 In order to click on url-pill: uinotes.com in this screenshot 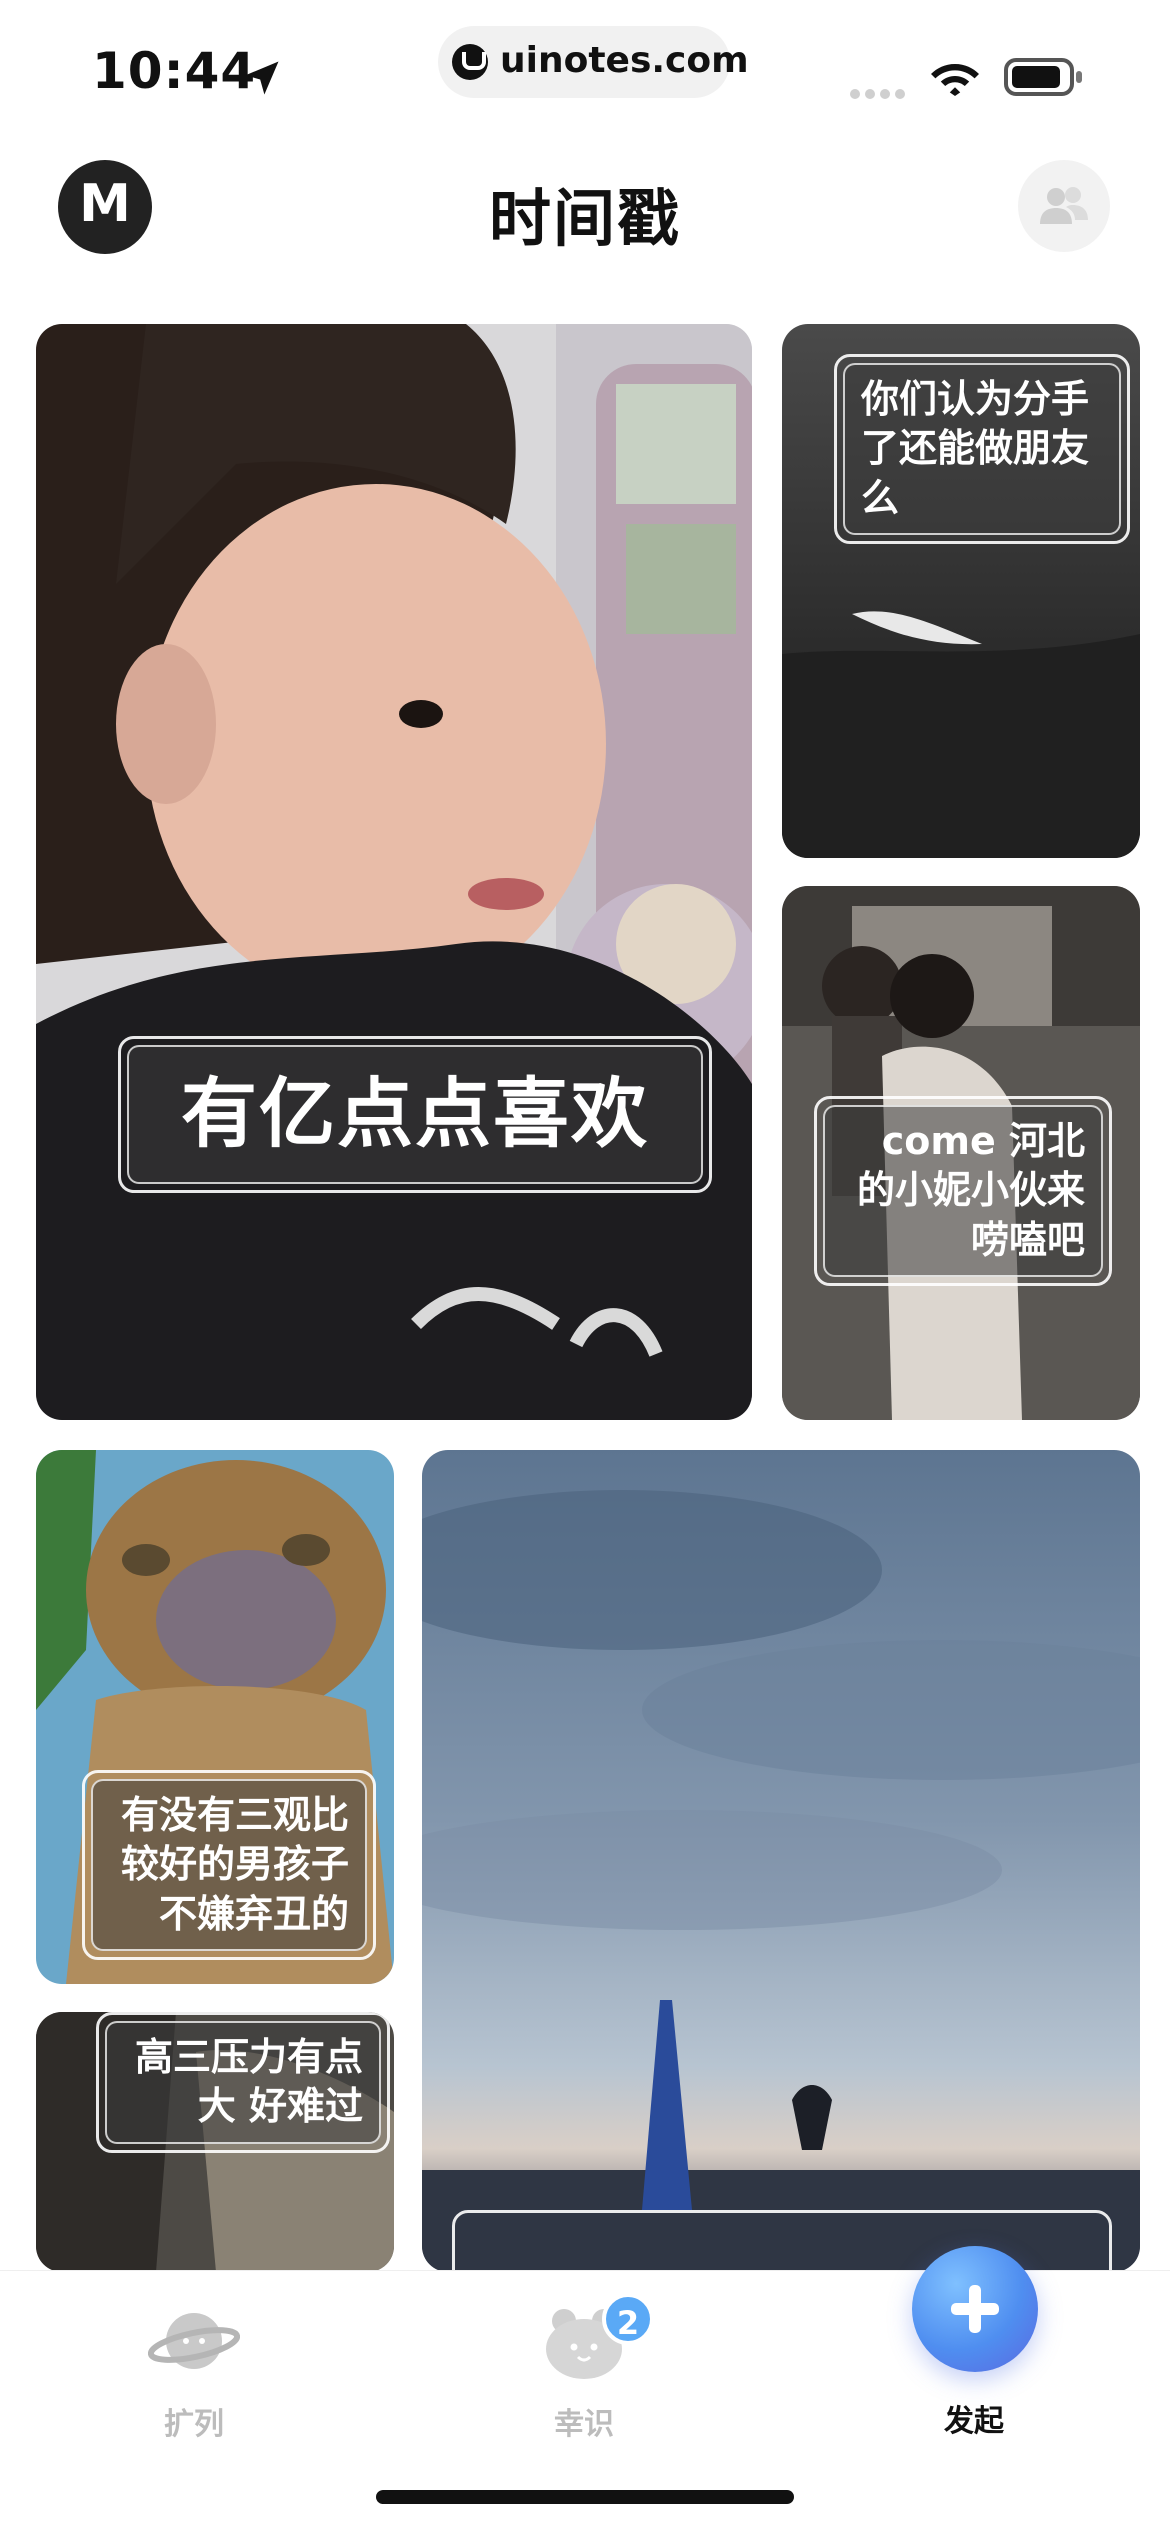, I will do `click(593, 62)`.